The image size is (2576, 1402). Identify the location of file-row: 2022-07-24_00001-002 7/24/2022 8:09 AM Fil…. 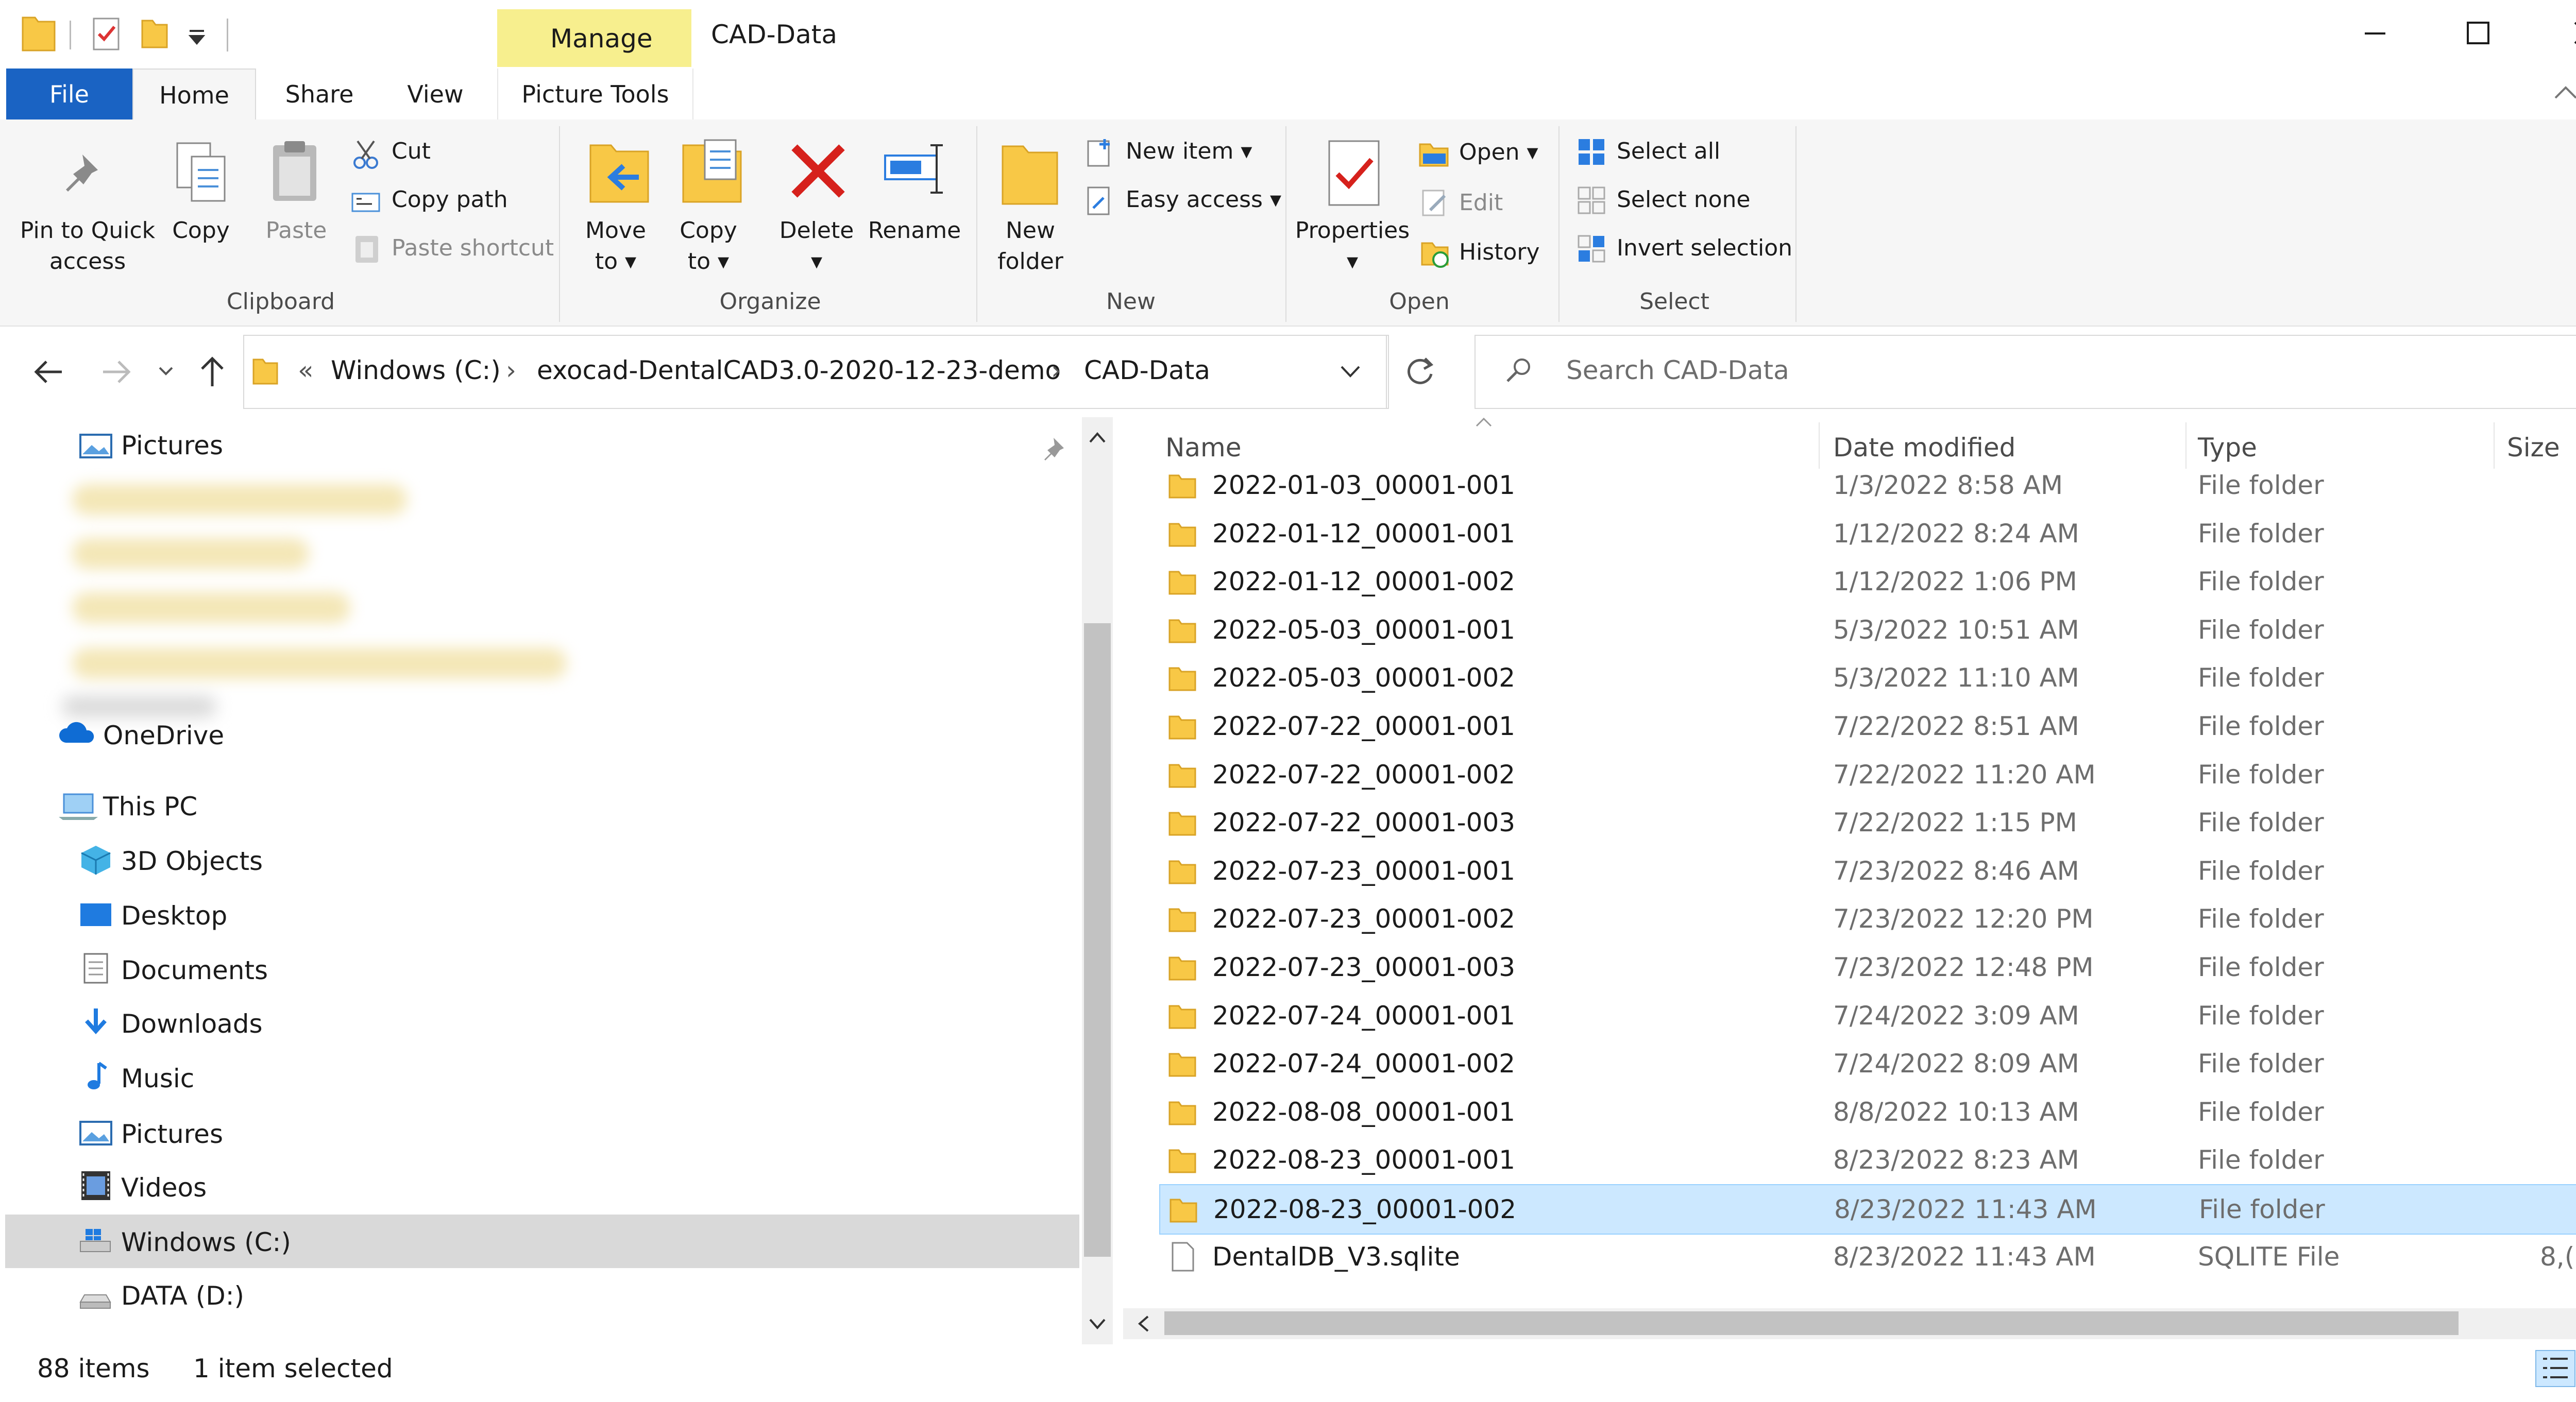
(1868, 1063).